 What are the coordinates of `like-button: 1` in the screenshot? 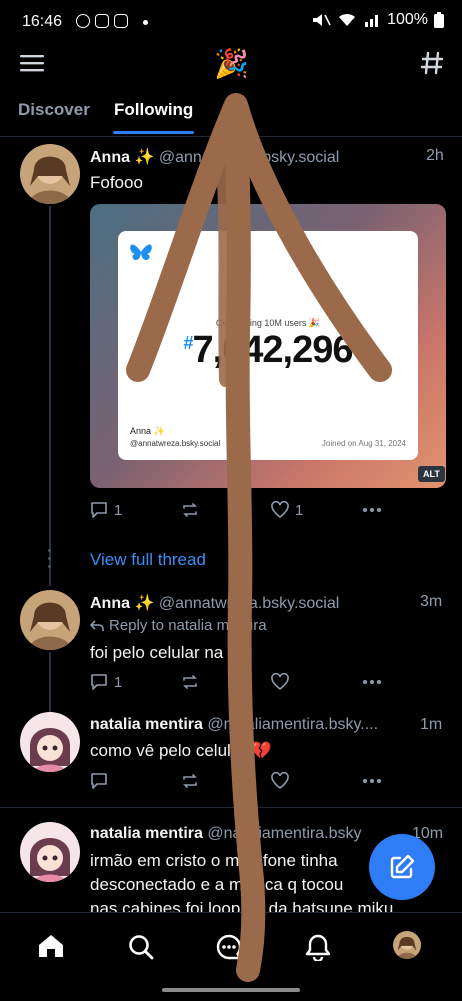 It's located at (287, 510).